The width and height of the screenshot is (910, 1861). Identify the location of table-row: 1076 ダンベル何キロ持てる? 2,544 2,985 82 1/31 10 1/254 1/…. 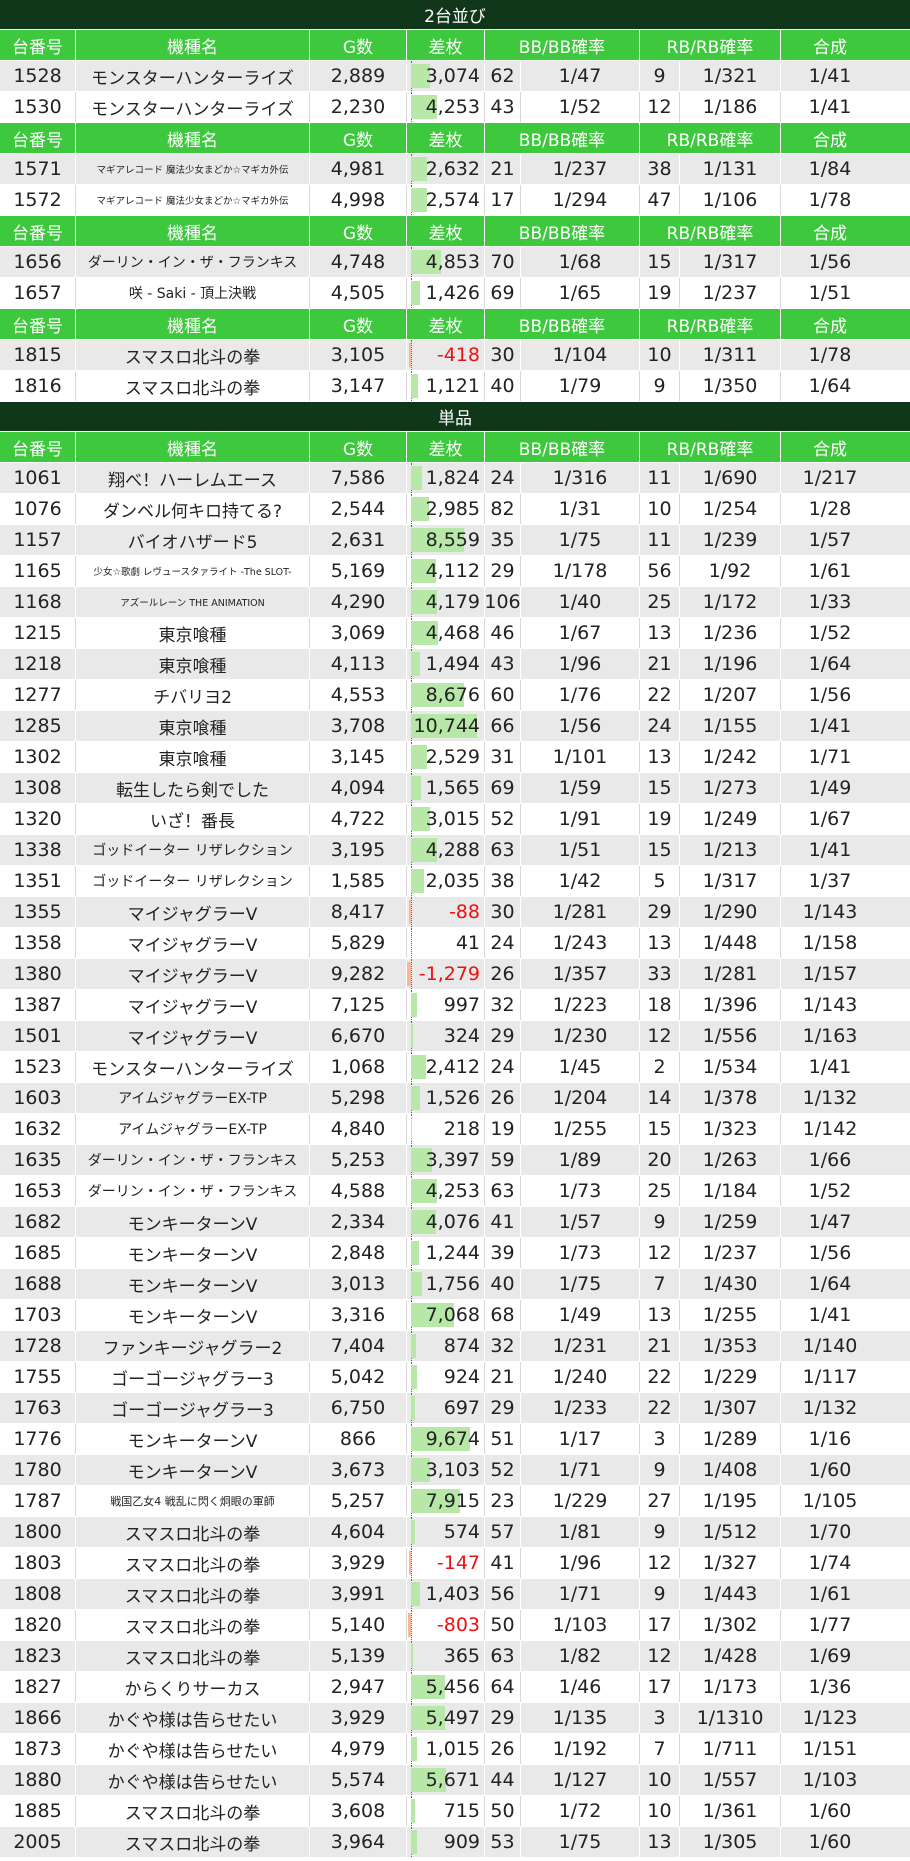
(455, 509).